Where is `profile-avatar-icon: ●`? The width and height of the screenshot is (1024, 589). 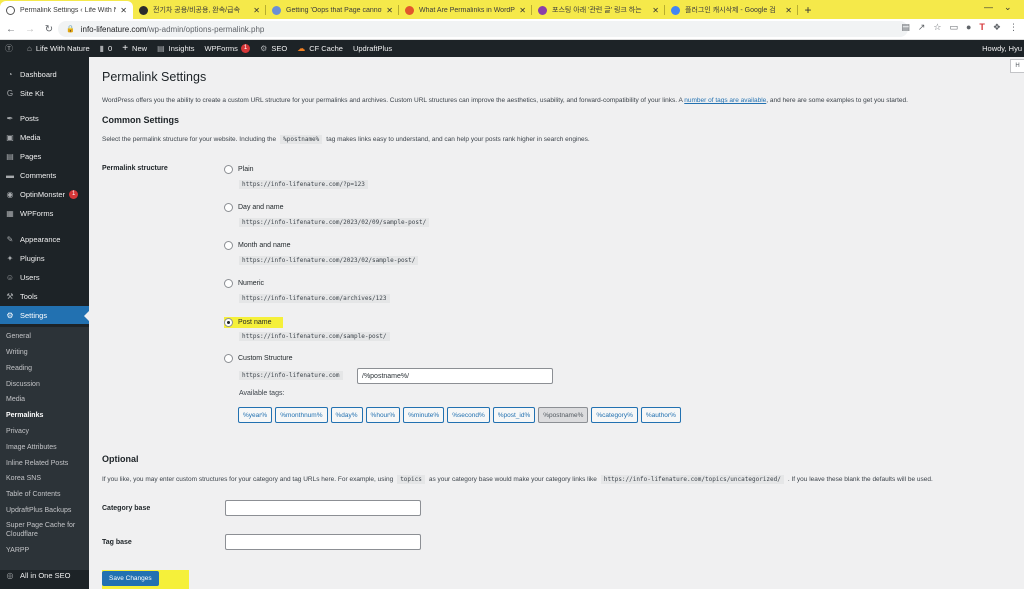 profile-avatar-icon: ● is located at coordinates (968, 27).